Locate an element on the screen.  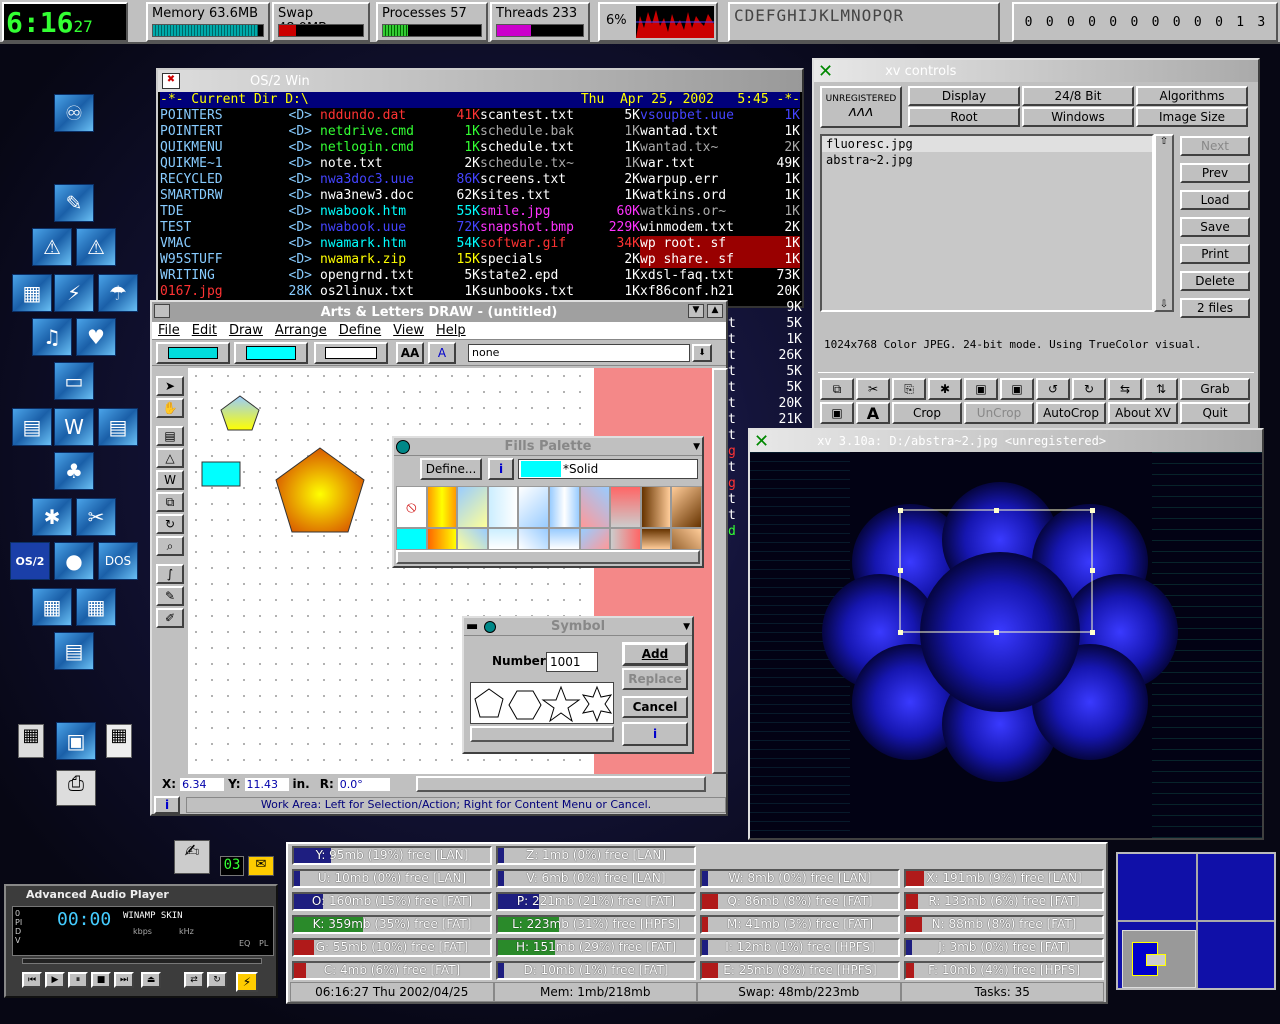
xv-uncrop-button: UnCrop is located at coordinates (999, 413).